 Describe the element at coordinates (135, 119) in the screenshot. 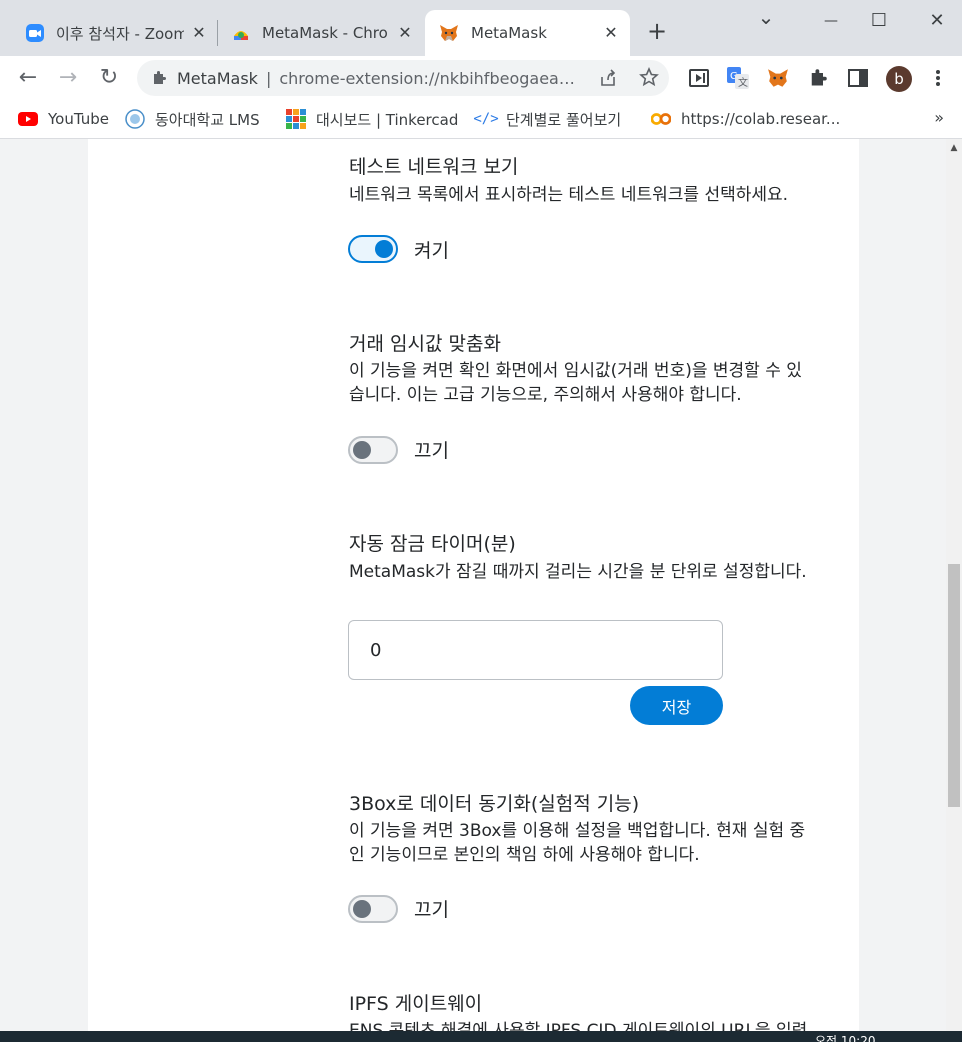

I see `dongA-university-icon` at that location.